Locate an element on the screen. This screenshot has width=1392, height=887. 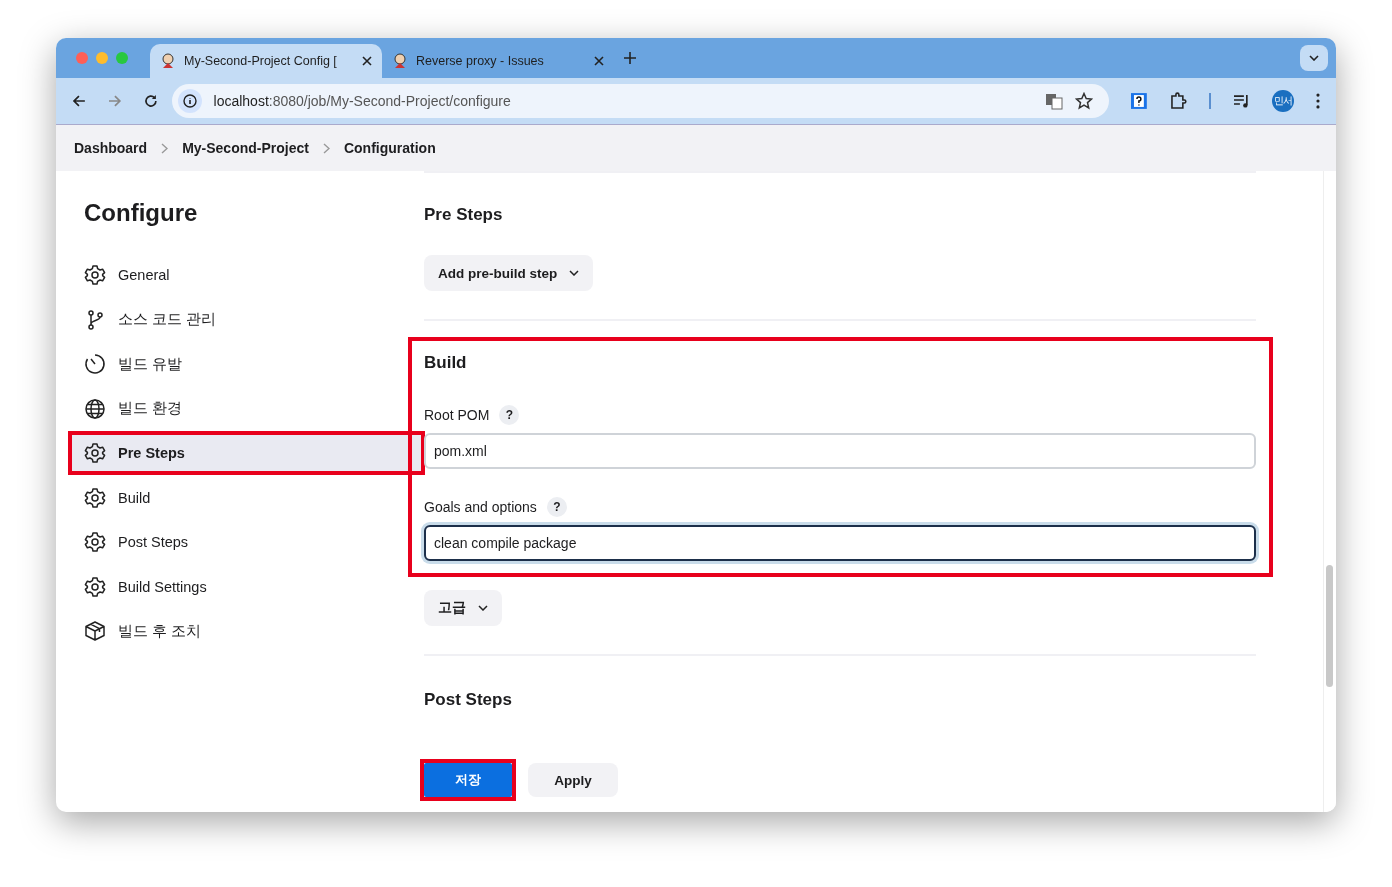
sidebar-item: 소스 코드 관리 is located at coordinates (248, 319).